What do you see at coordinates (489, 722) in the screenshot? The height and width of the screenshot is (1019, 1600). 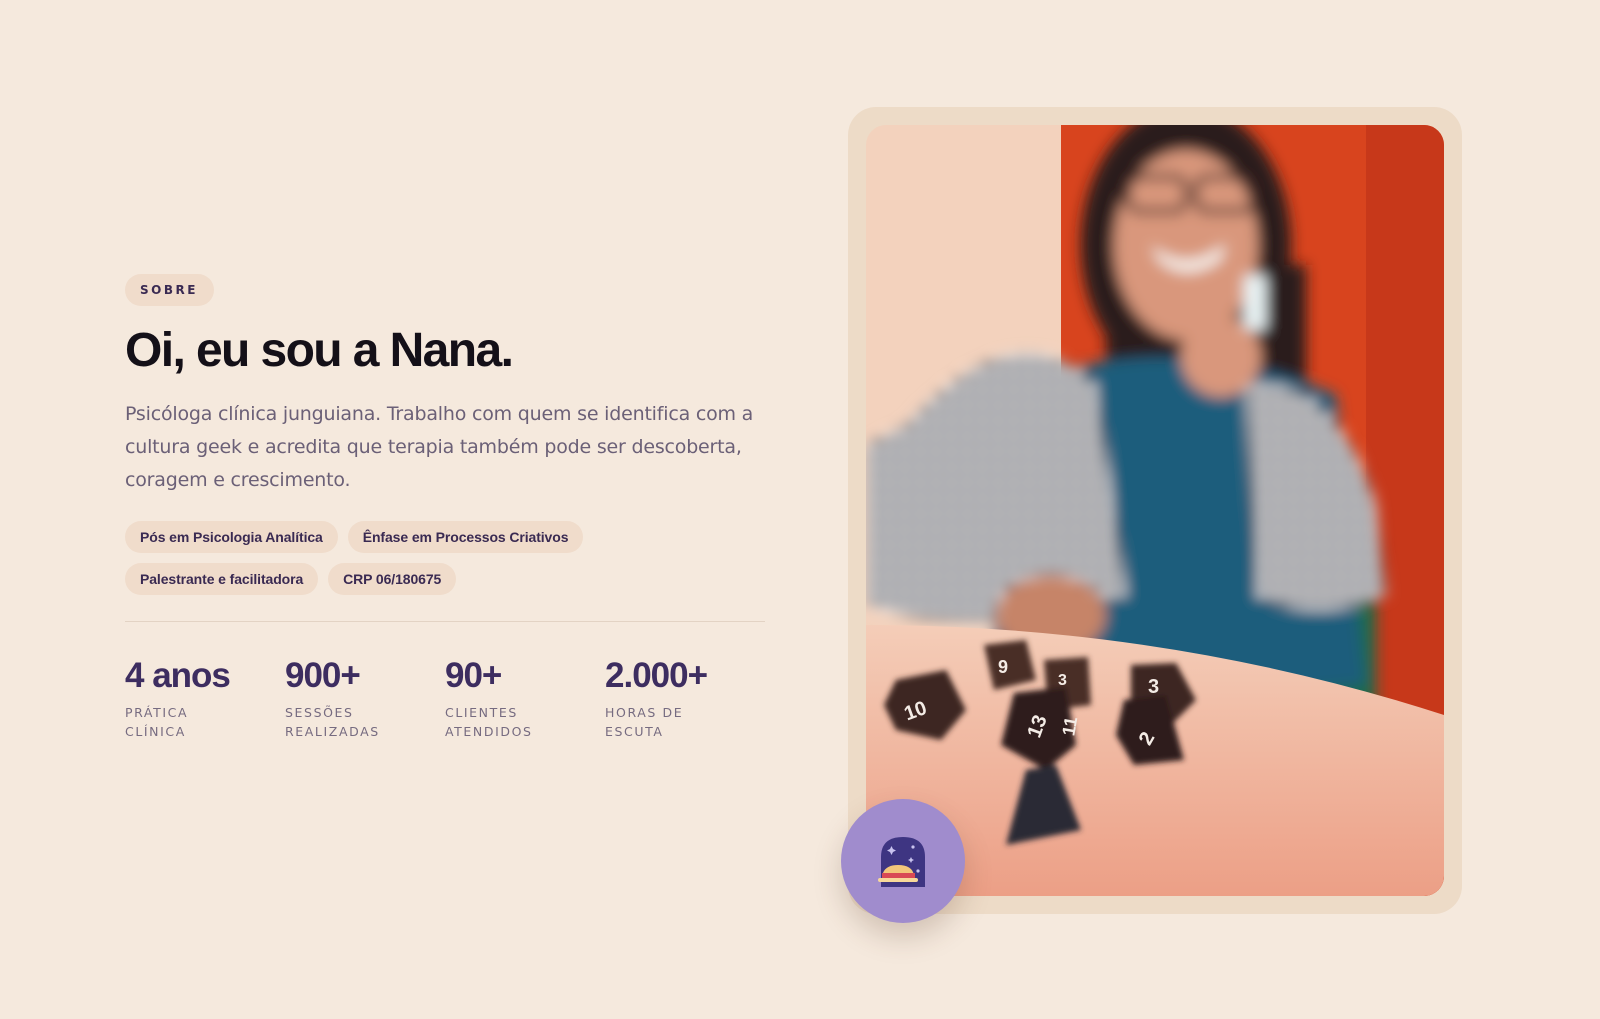 I see `stat-label: CLIENTES ATENDIDOS` at bounding box center [489, 722].